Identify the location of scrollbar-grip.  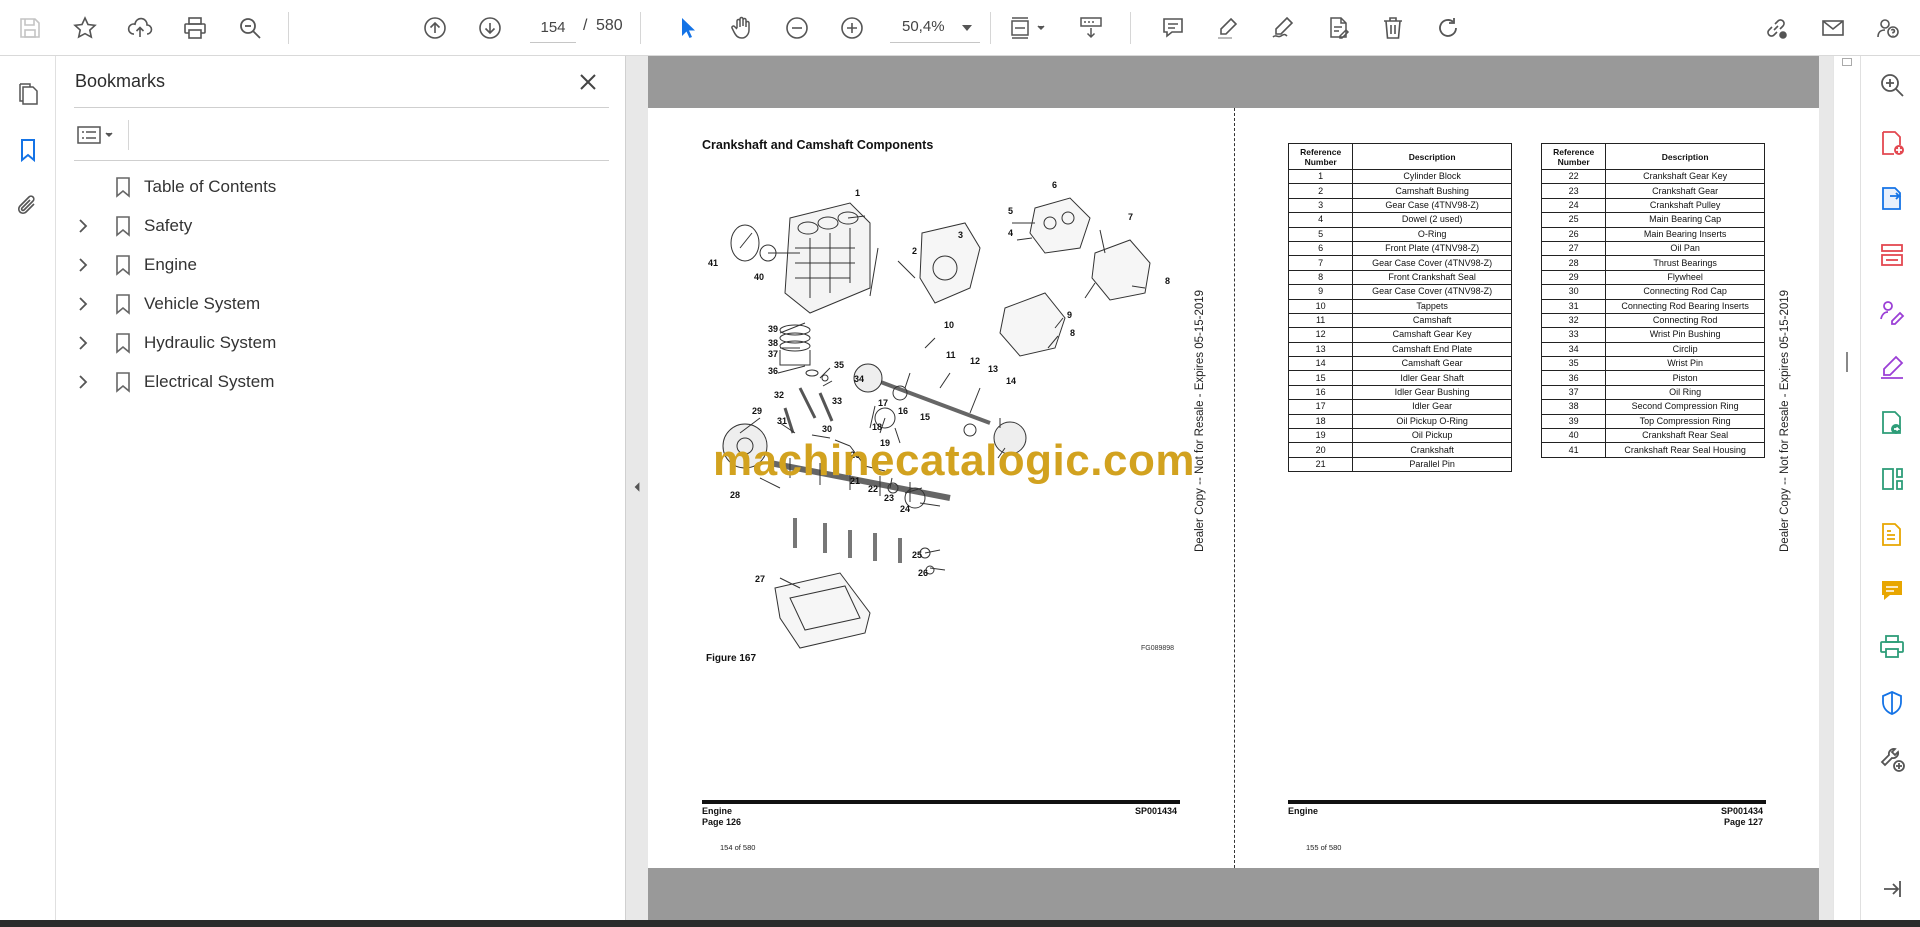
(1847, 362).